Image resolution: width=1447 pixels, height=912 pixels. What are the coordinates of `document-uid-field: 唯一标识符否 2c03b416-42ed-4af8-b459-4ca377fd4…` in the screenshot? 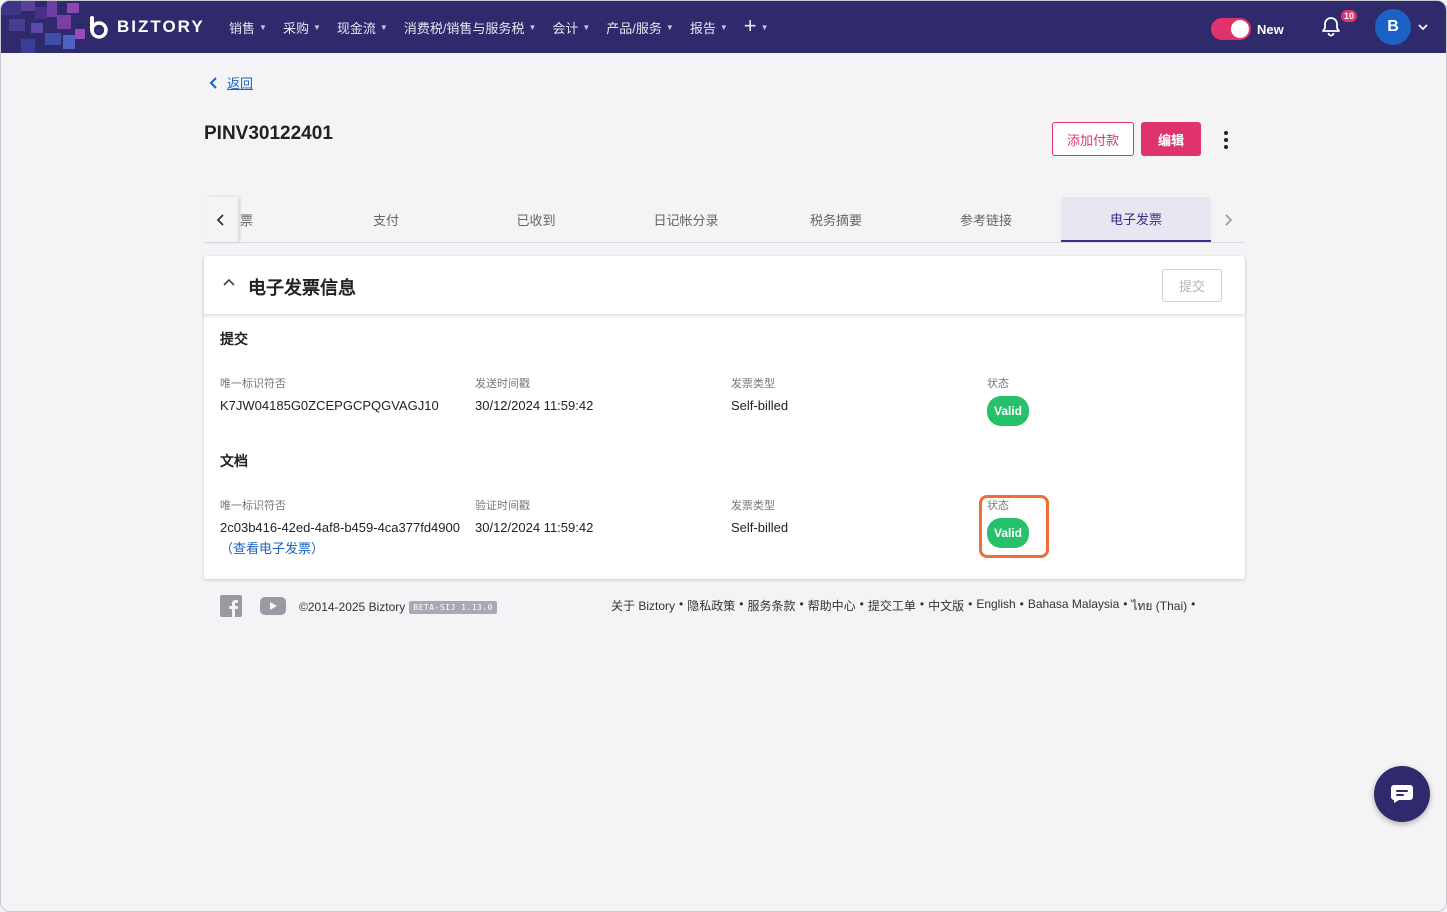 It's located at (340, 527).